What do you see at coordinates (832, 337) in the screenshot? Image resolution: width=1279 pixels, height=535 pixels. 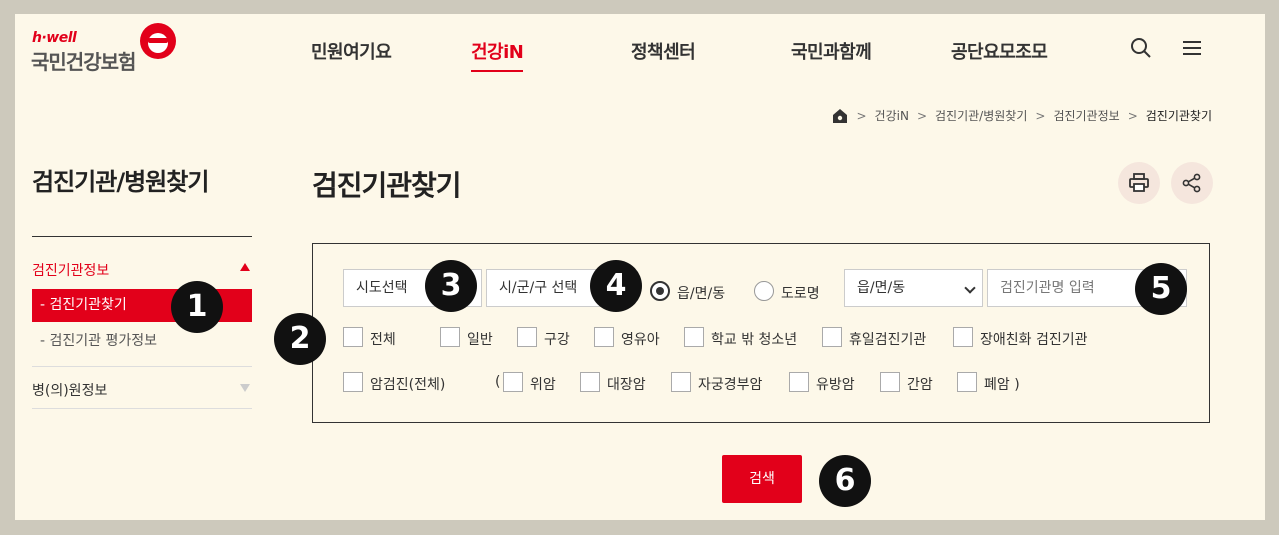 I see `checkbox-holiday` at bounding box center [832, 337].